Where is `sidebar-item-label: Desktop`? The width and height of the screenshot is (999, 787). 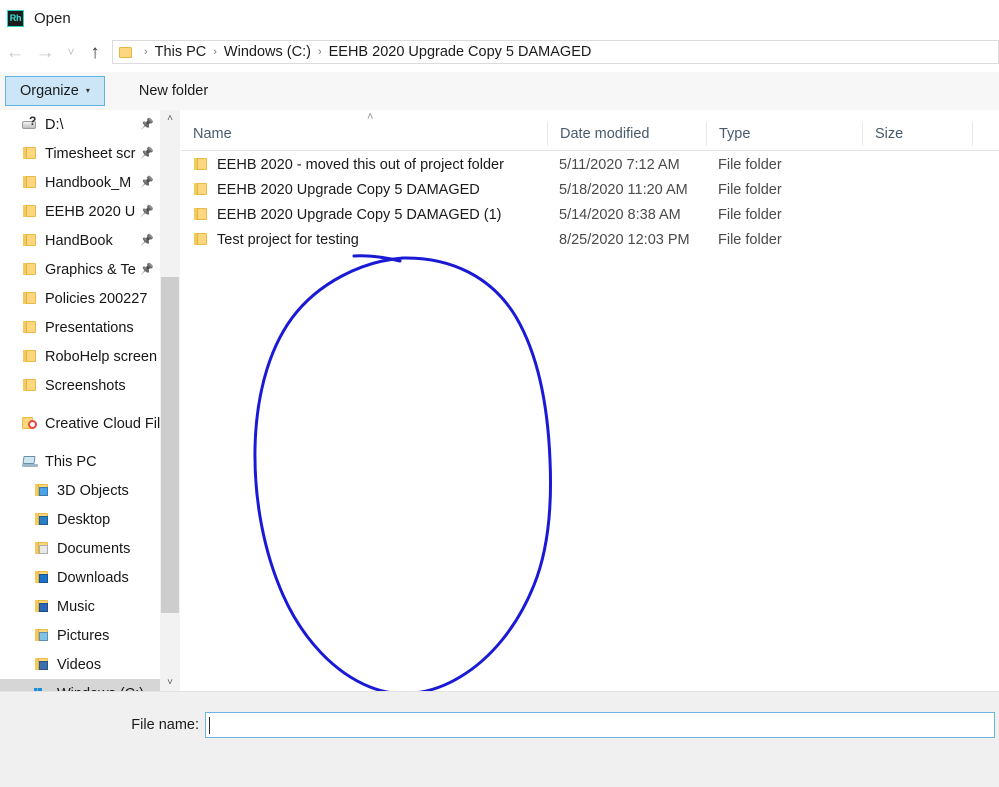
sidebar-item-label: Desktop is located at coordinates (84, 519).